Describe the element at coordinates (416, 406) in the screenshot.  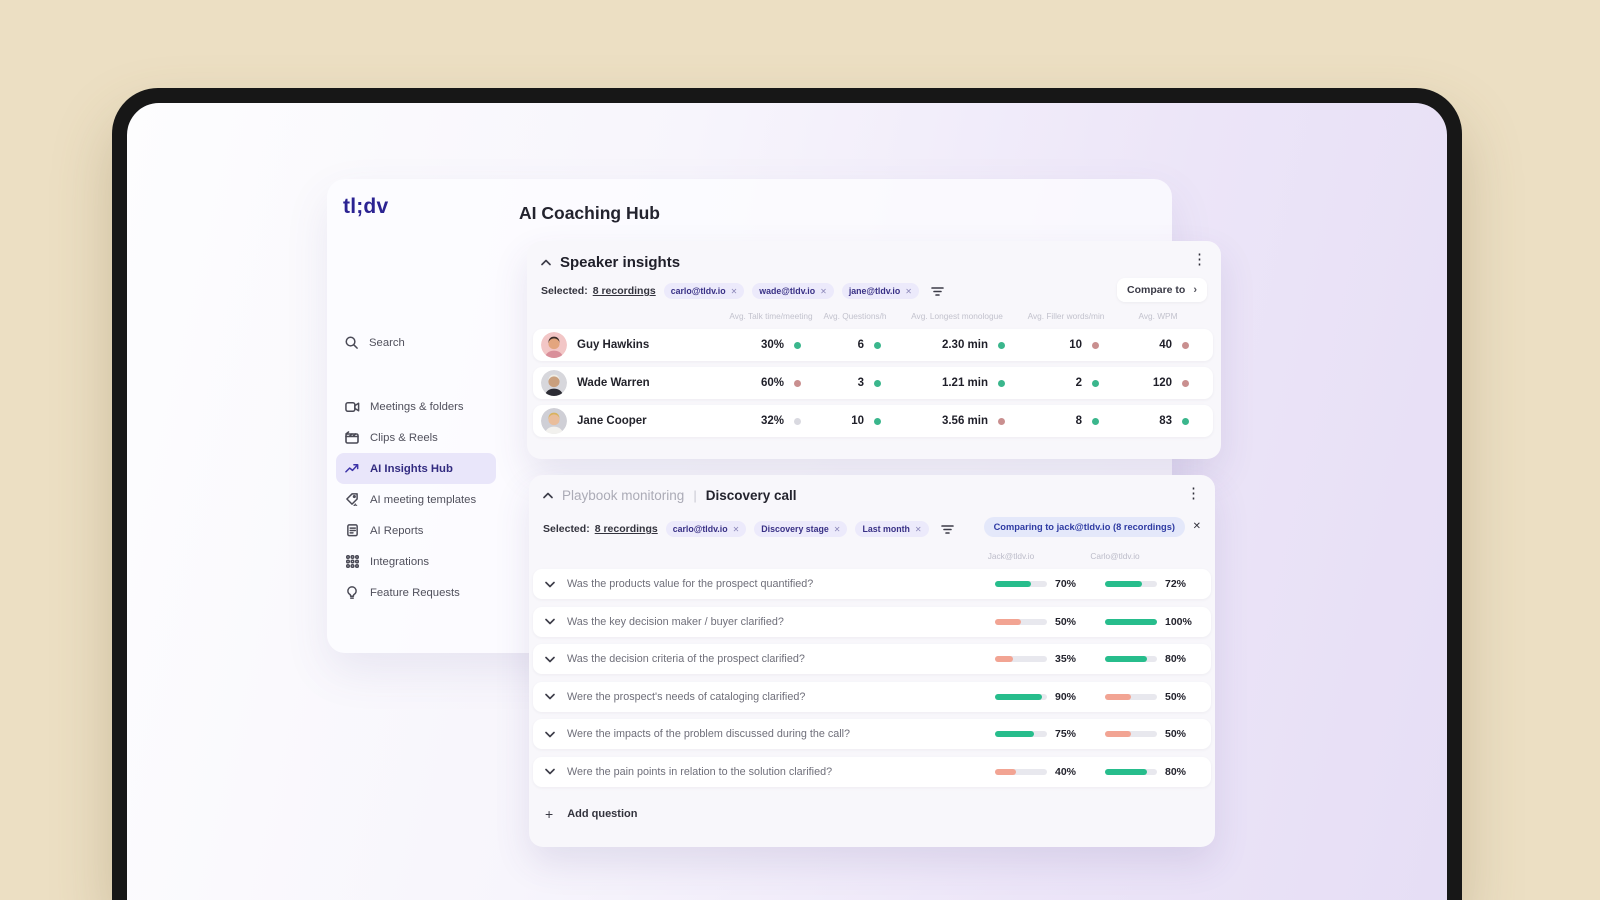
I see `sidebar-item-meetings-folders: Meetings & folders` at that location.